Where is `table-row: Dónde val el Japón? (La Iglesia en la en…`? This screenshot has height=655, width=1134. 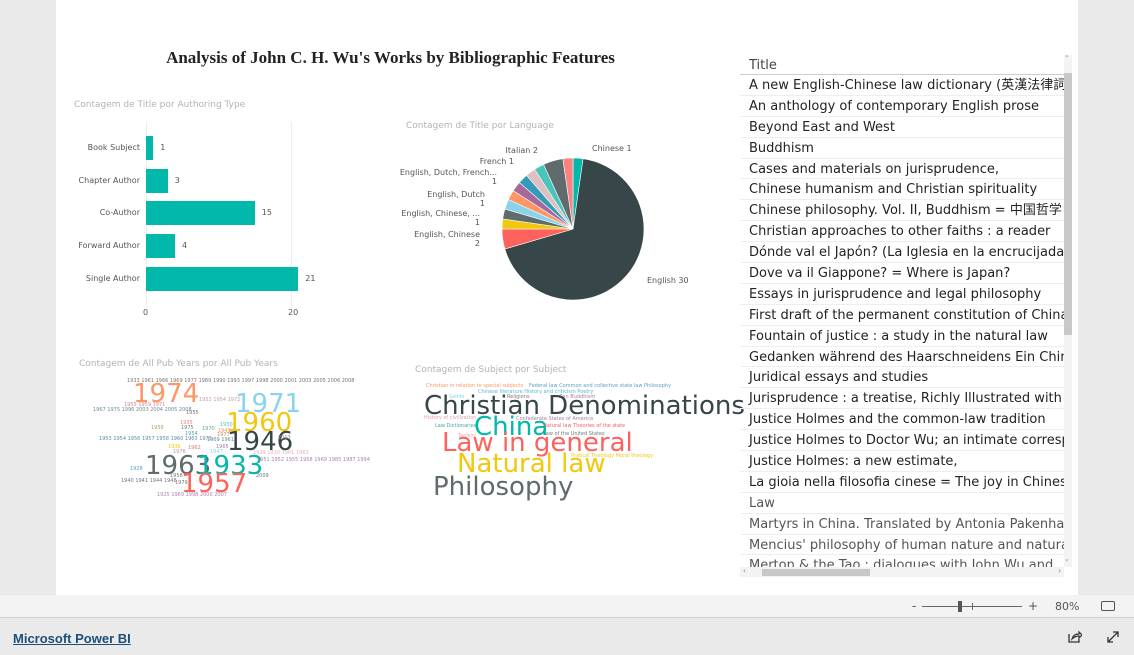
table-row: Dónde val el Japón? (La Iglesia en la en… is located at coordinates (902, 253).